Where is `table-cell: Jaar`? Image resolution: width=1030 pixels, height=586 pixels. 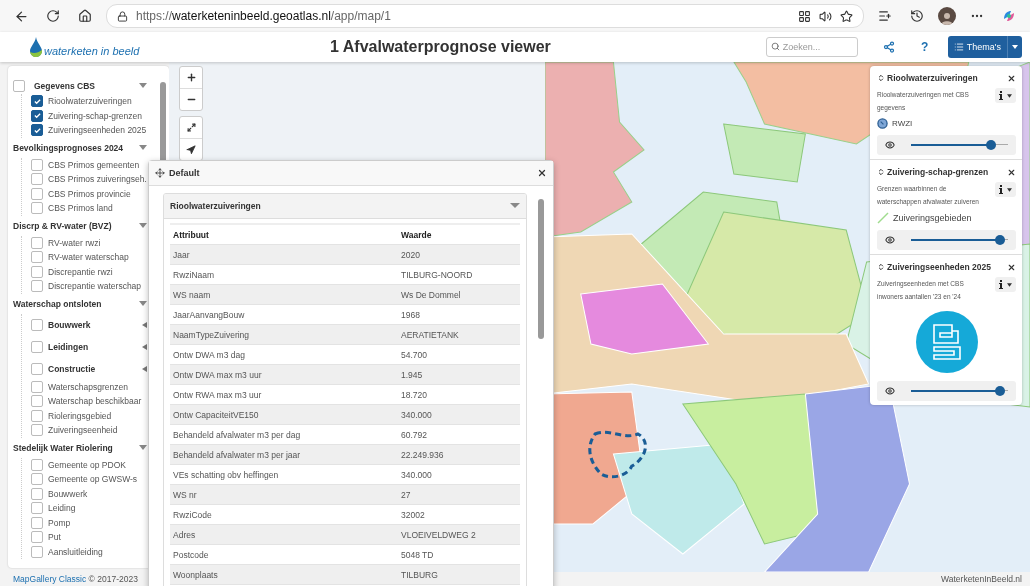
table-cell: Jaar is located at coordinates (284, 255).